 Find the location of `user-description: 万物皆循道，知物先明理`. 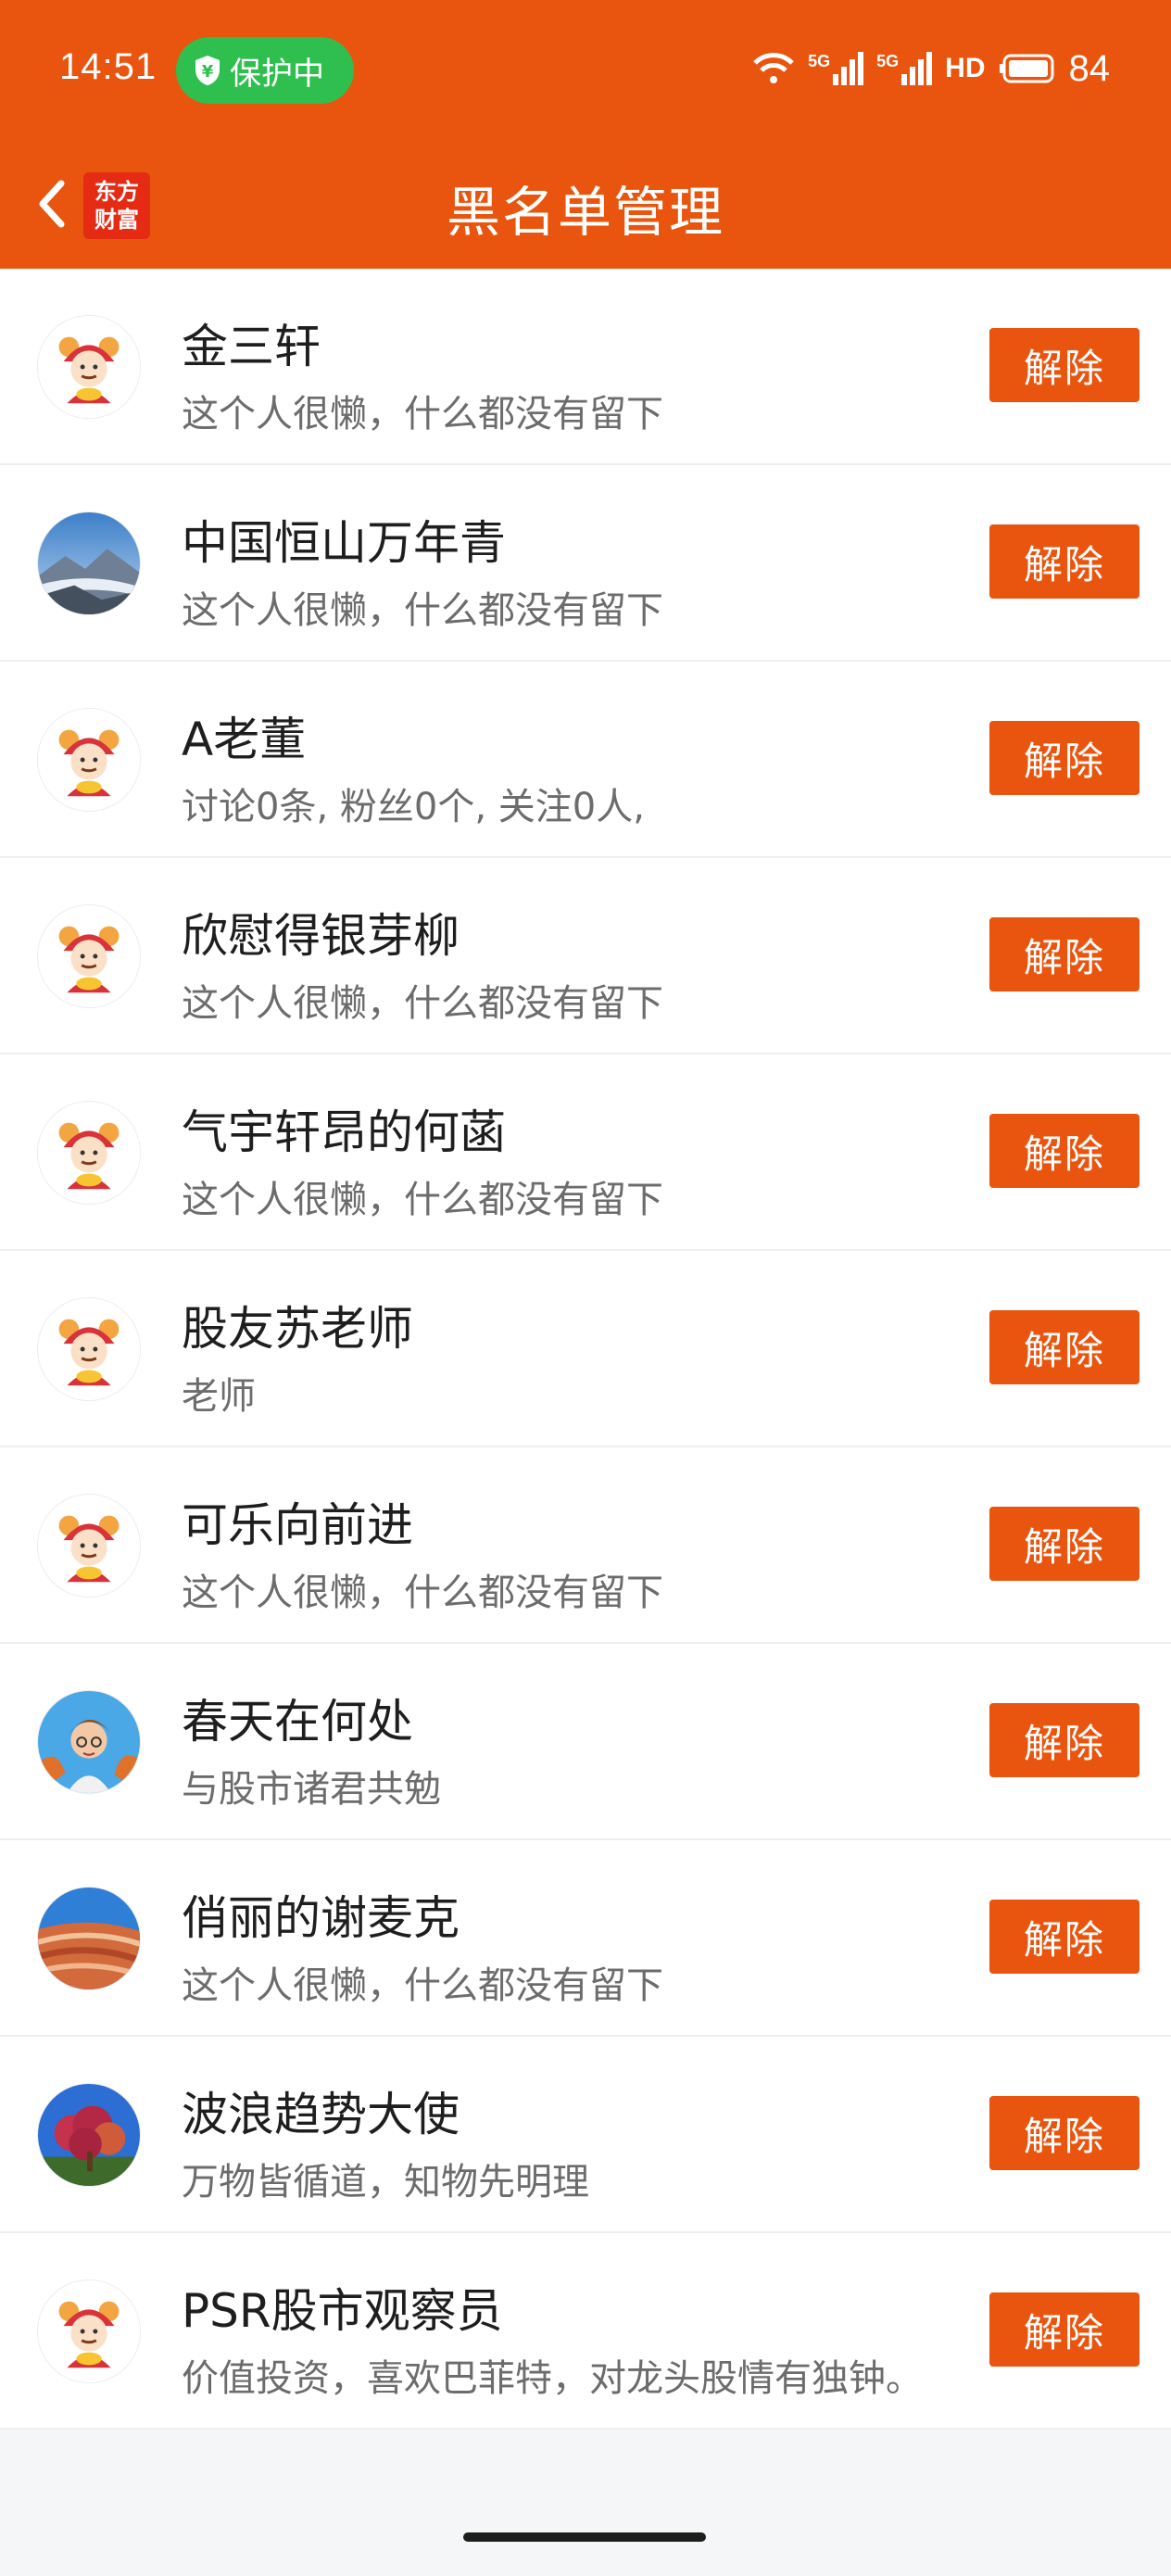

user-description: 万物皆循道，知物先明理 is located at coordinates (386, 2182).